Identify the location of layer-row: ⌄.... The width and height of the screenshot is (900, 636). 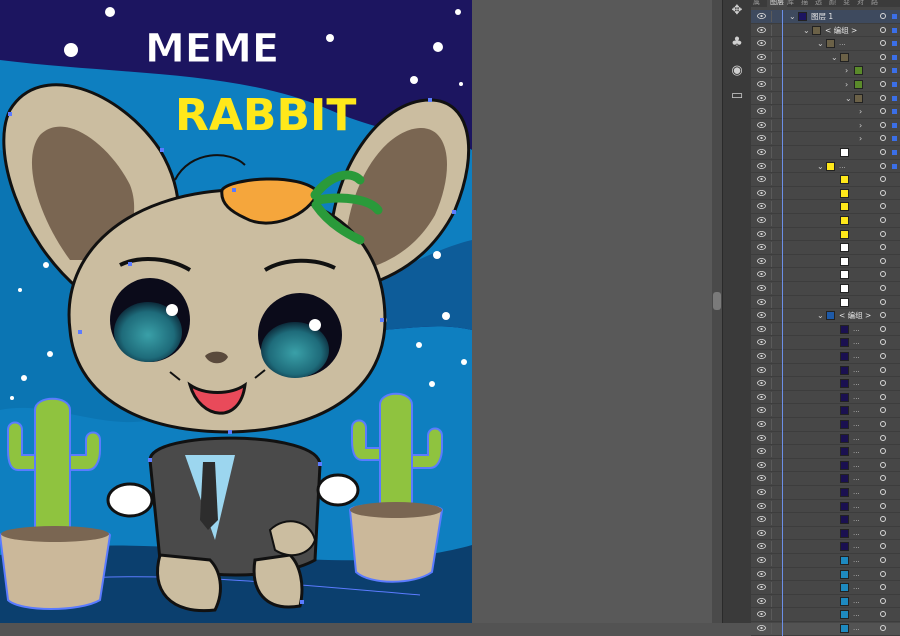
(825, 166).